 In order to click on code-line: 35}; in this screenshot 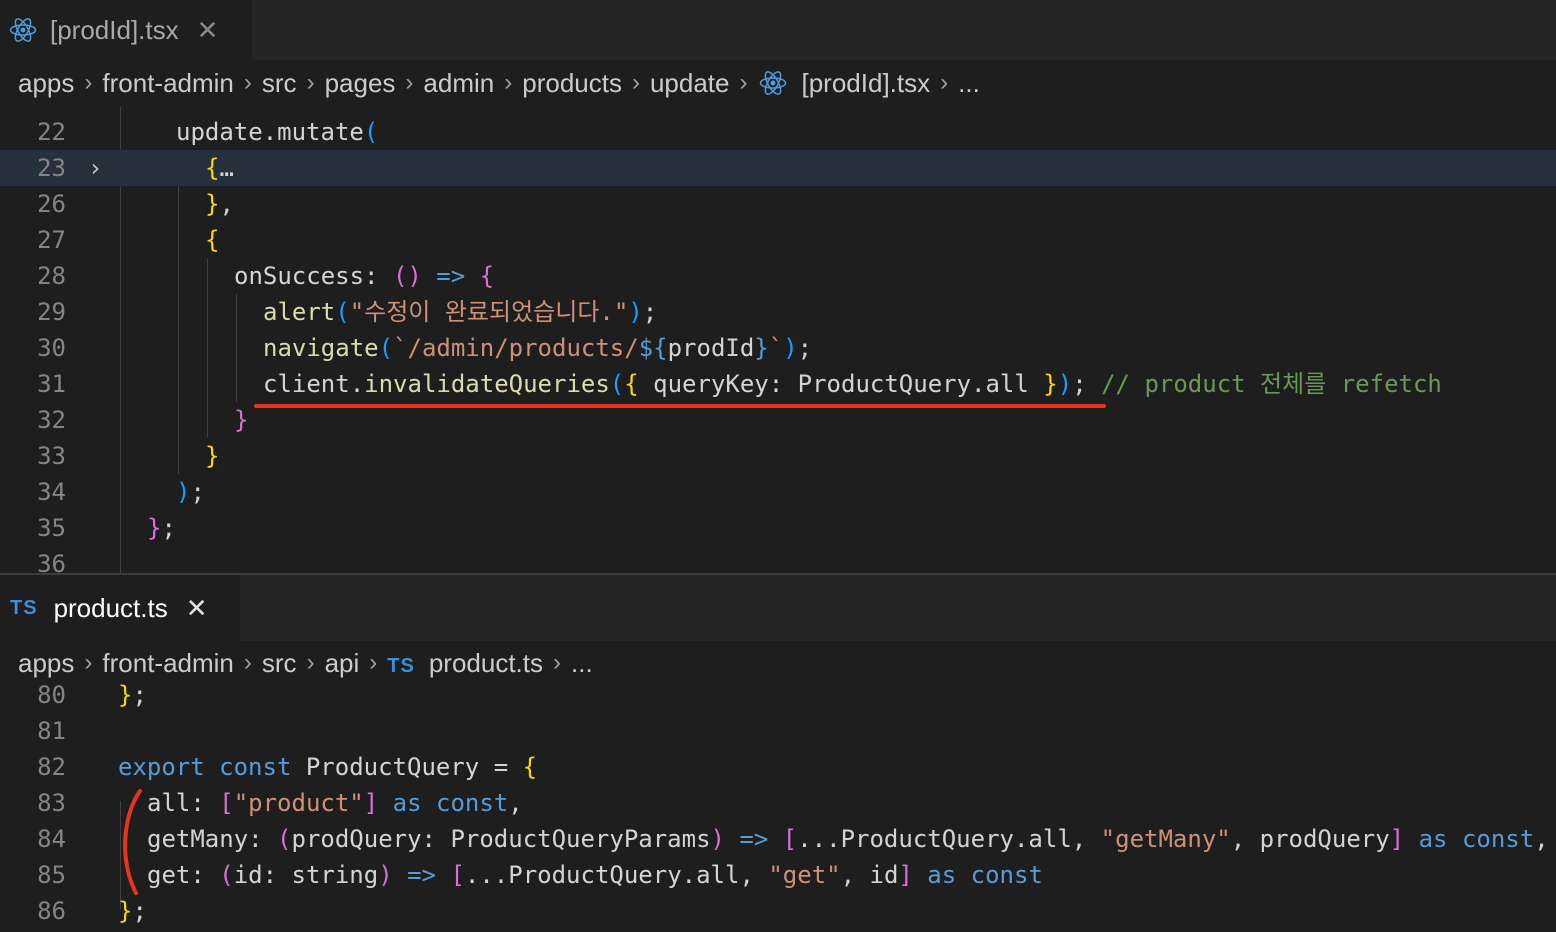, I will do `click(778, 528)`.